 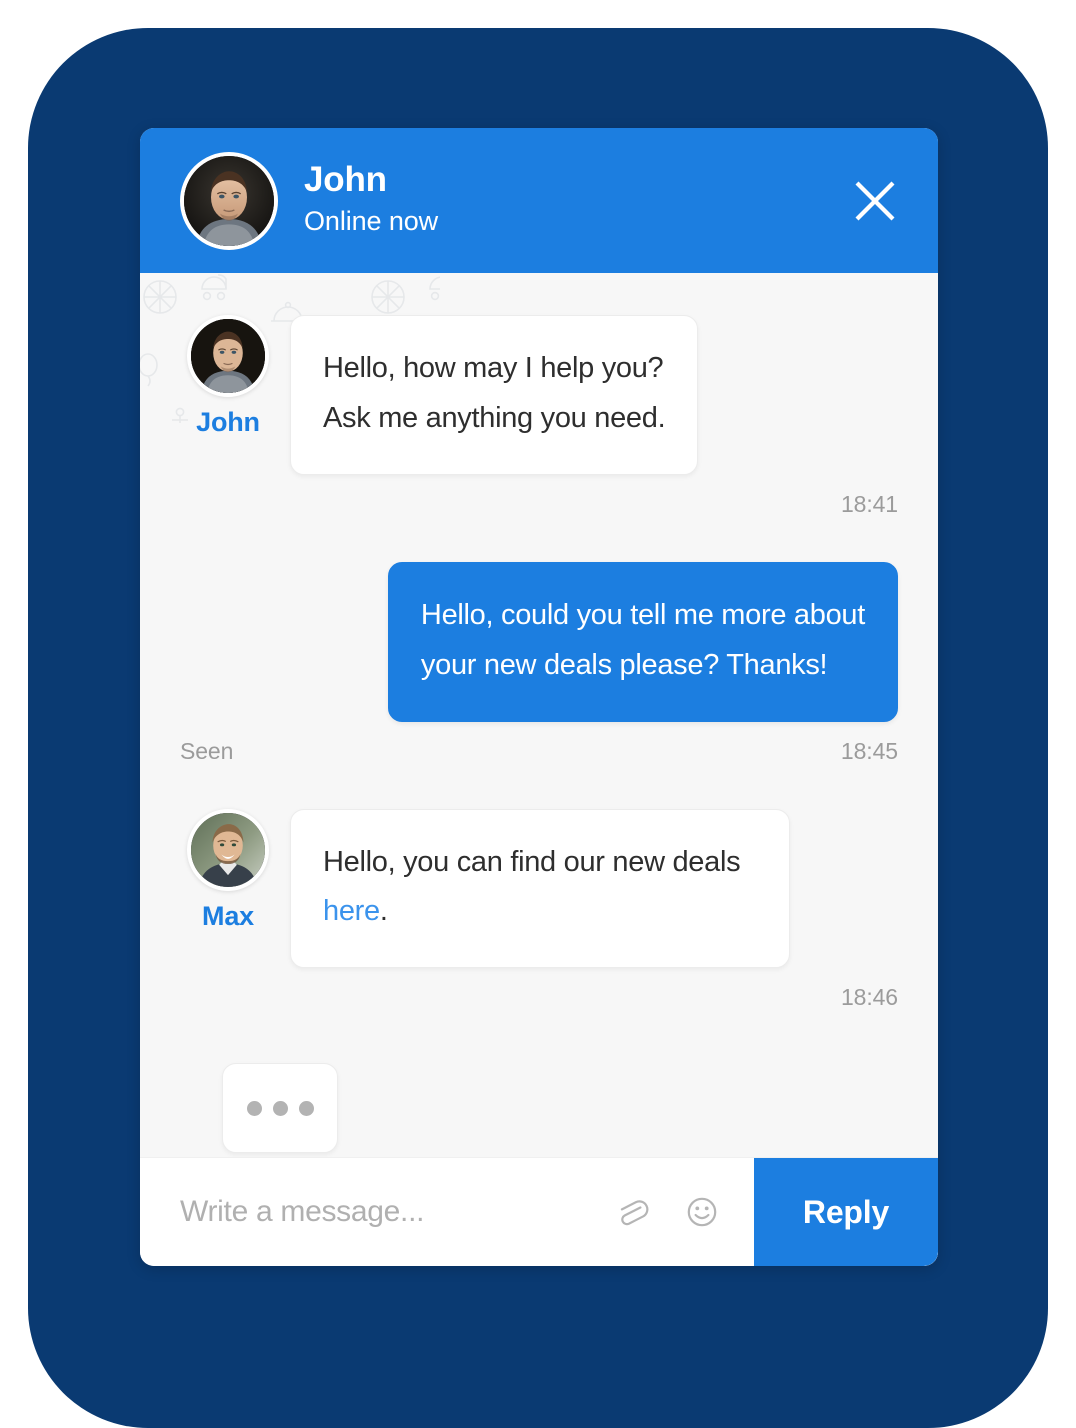 I want to click on close-icon, so click(x=875, y=201).